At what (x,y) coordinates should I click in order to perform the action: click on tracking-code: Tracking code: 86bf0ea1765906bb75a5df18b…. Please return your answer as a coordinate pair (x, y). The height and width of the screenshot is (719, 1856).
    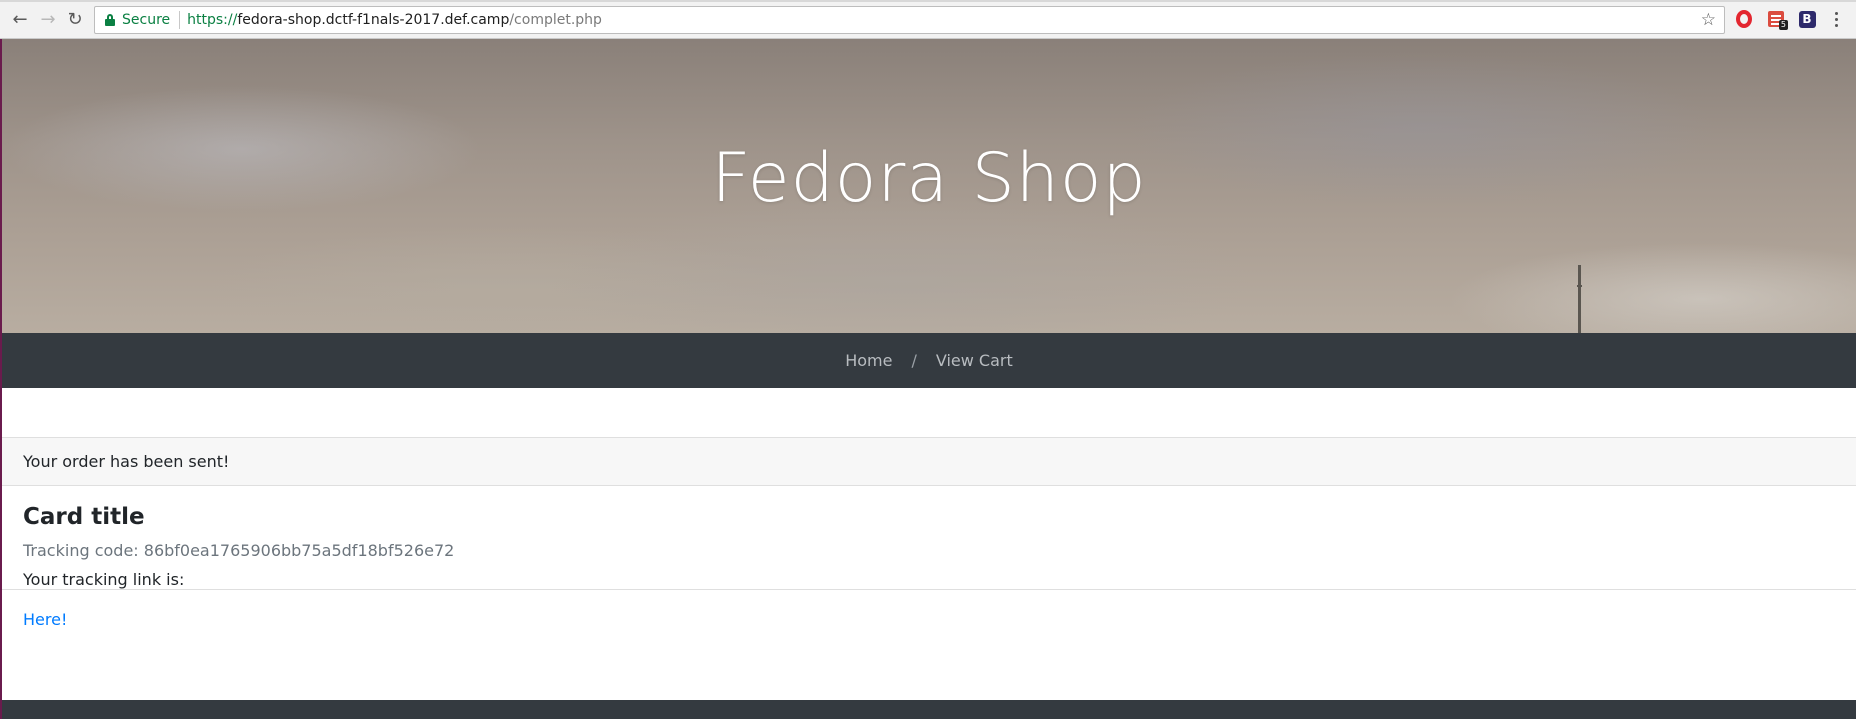
    Looking at the image, I should click on (239, 550).